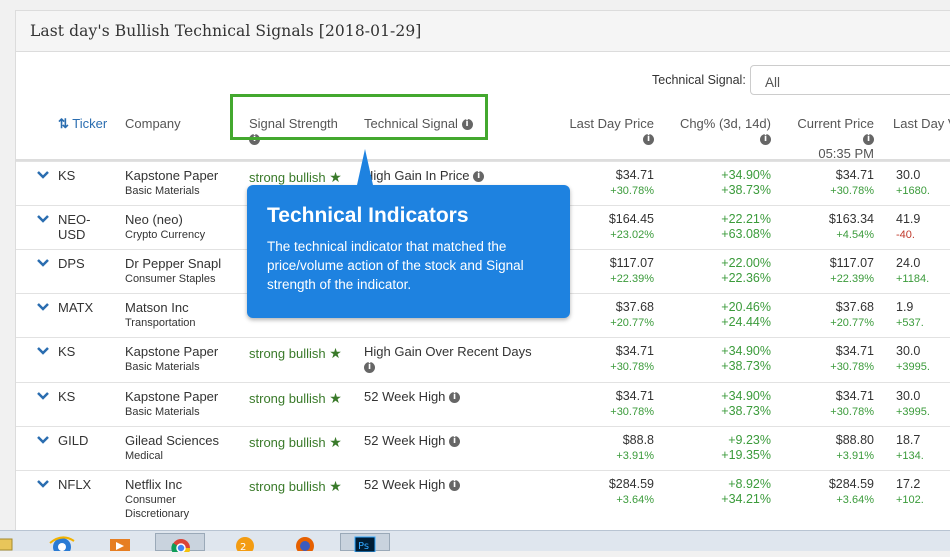 The height and width of the screenshot is (557, 950). Describe the element at coordinates (180, 545) in the screenshot. I see `chrome-icon` at that location.